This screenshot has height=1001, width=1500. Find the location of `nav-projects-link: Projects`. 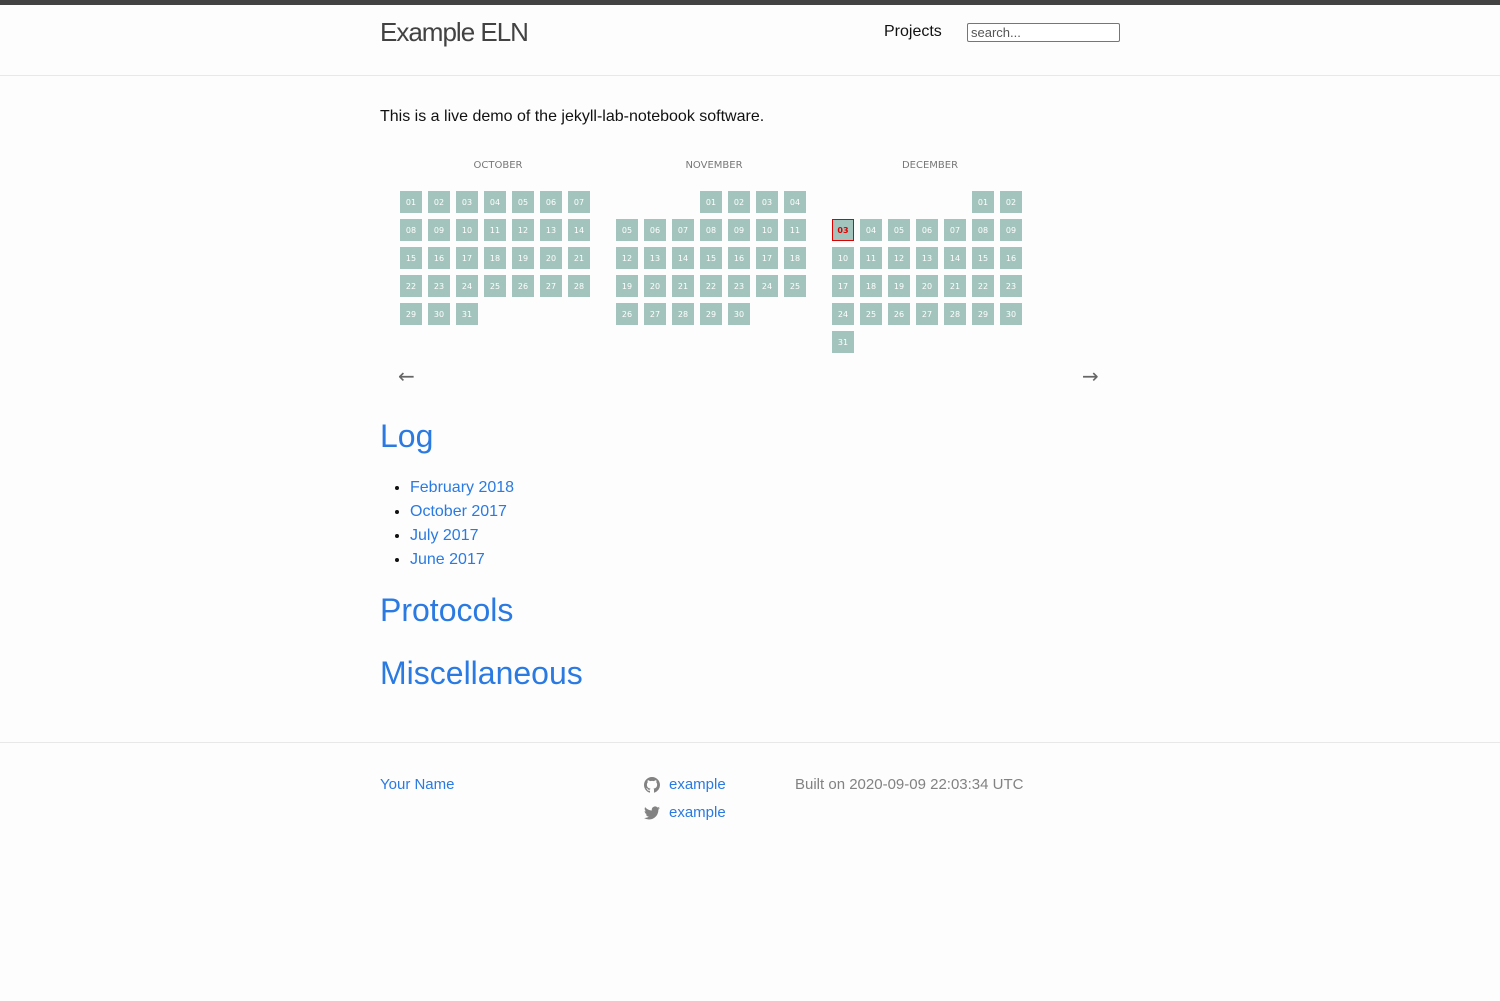

nav-projects-link: Projects is located at coordinates (913, 32).